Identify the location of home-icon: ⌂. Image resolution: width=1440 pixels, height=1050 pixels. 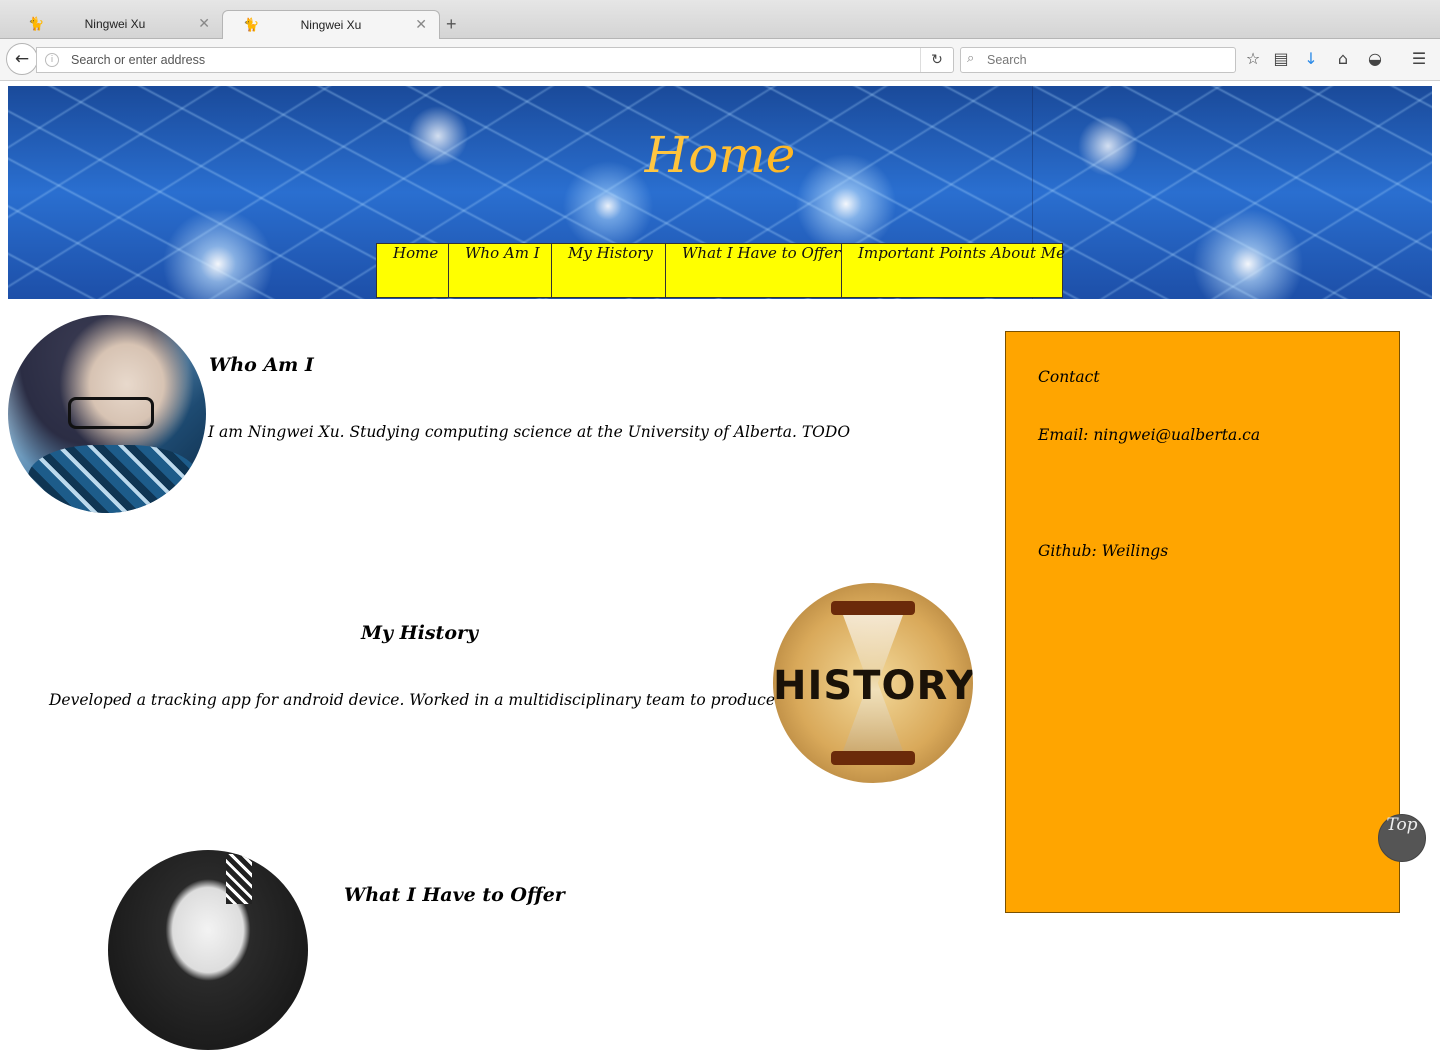
(1343, 59).